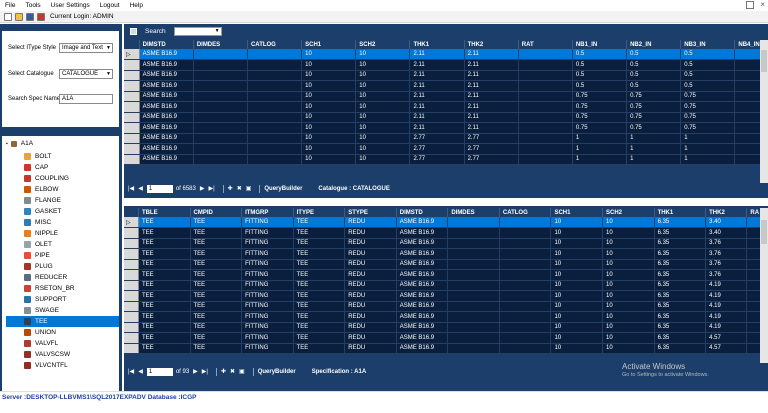 The width and height of the screenshot is (768, 413). I want to click on delete-icon, so click(41, 16).